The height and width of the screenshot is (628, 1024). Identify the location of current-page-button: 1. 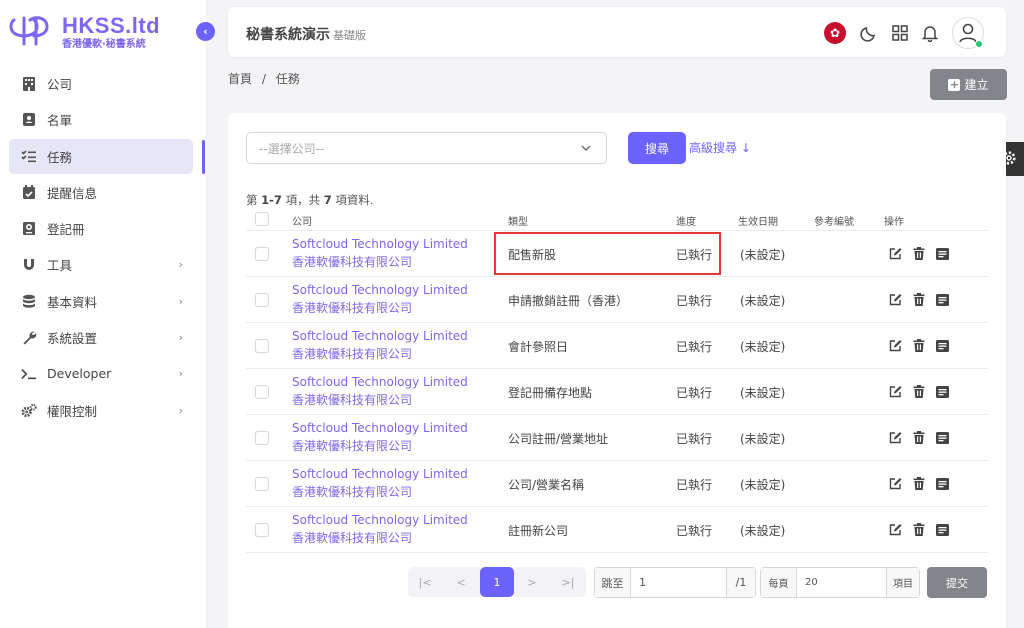
(497, 582).